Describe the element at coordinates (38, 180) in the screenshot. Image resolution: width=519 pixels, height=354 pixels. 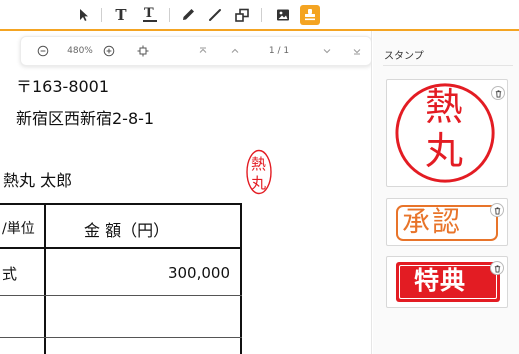
I see `recipient-name: 熱丸 太郎` at that location.